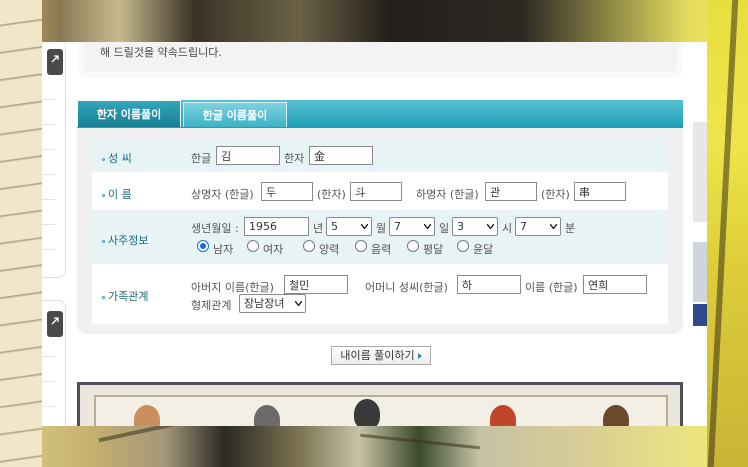 The width and height of the screenshot is (748, 467). I want to click on lower-name-hanja-input, so click(600, 191).